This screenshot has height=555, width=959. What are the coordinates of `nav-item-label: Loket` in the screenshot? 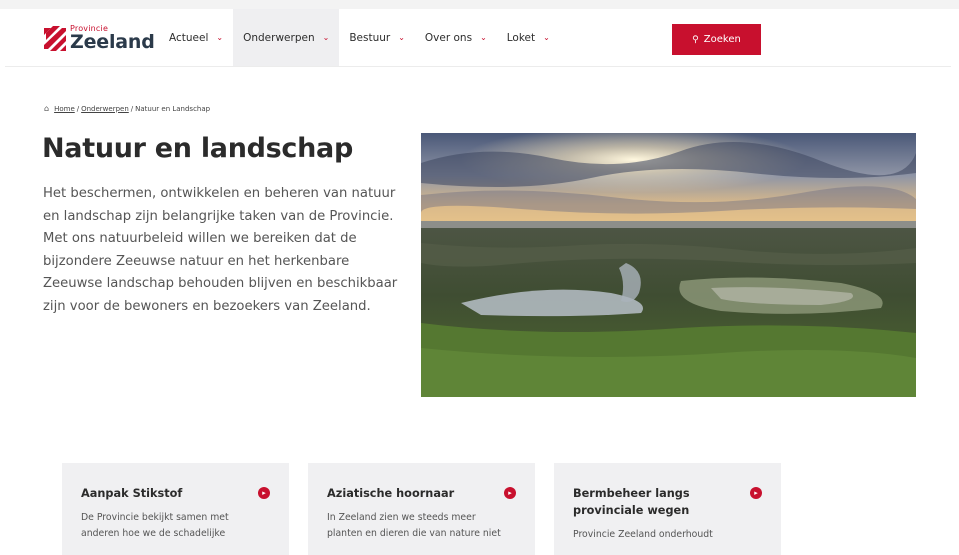 It's located at (521, 37).